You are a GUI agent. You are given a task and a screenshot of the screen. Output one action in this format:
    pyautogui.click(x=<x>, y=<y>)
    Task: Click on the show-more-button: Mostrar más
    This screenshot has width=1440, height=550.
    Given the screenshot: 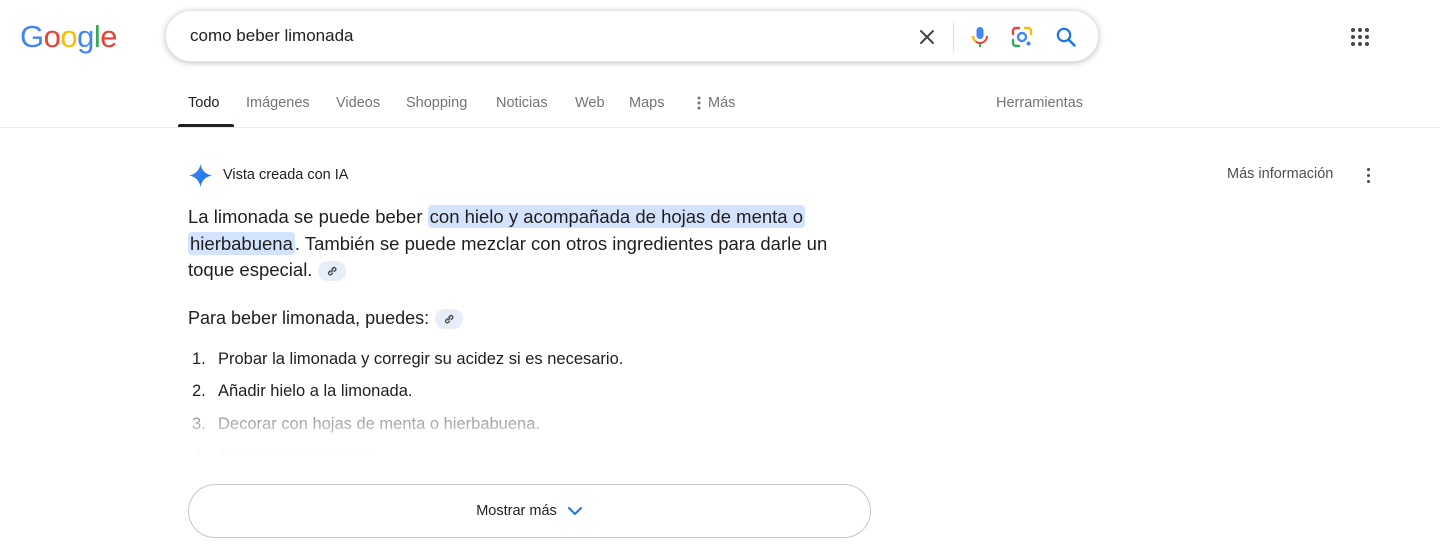 What is the action you would take?
    pyautogui.click(x=529, y=511)
    